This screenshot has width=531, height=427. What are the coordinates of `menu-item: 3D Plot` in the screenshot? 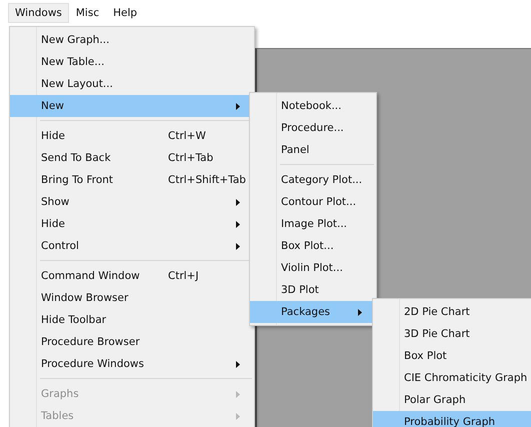 It's located at (313, 290).